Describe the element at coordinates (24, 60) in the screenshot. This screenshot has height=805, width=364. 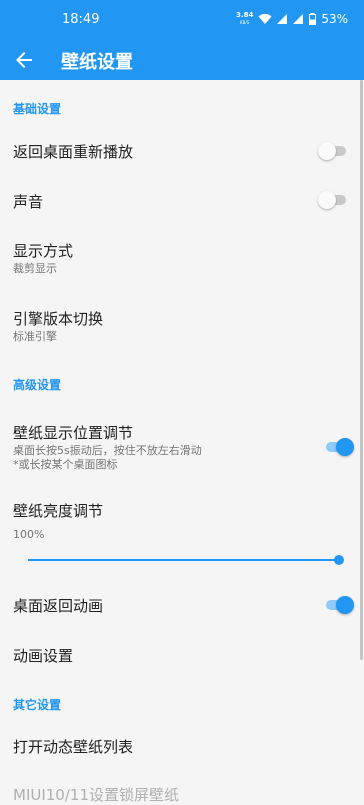
I see `arrow-left-icon` at that location.